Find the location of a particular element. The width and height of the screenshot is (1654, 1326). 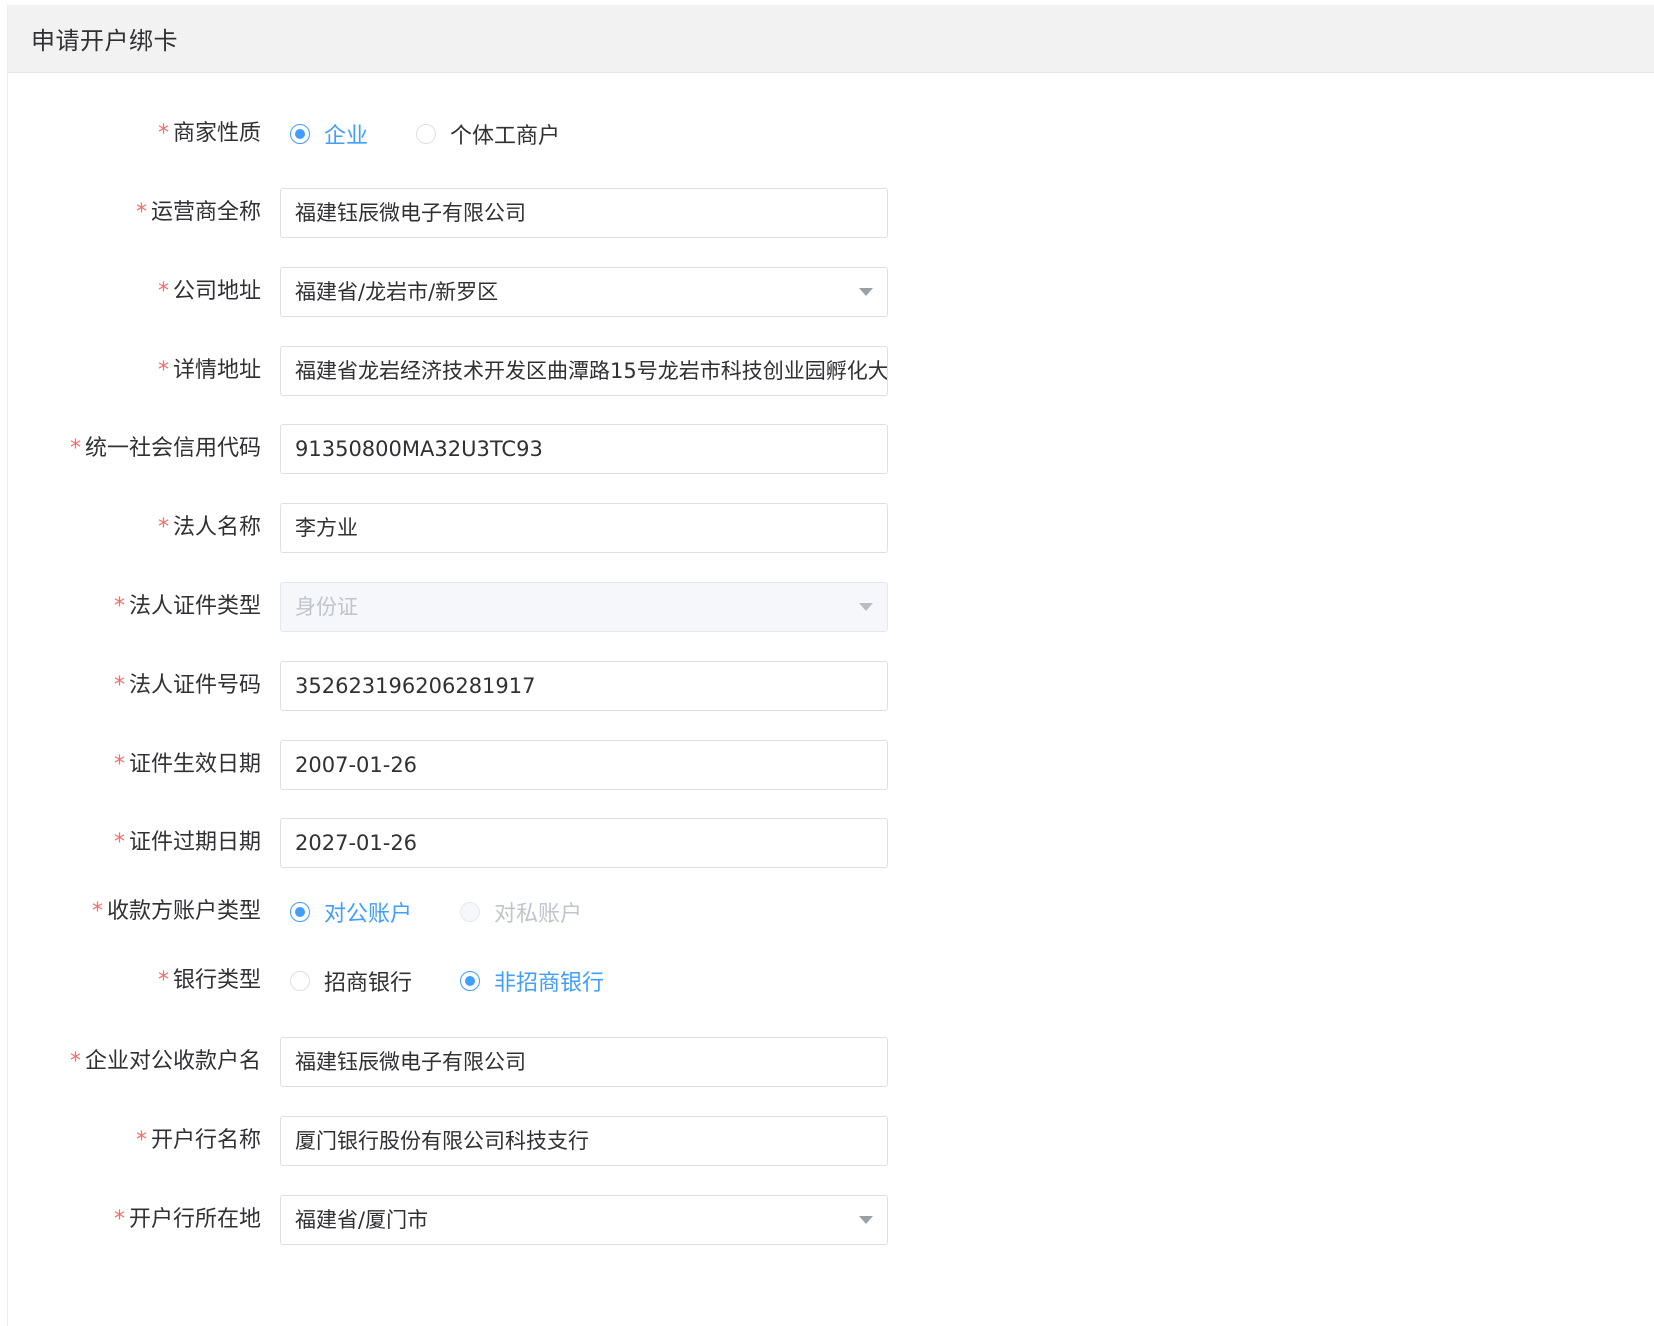

form-row-credit-code: * 统一社会信用代码 91350800MA32U3TC93 is located at coordinates (831, 449).